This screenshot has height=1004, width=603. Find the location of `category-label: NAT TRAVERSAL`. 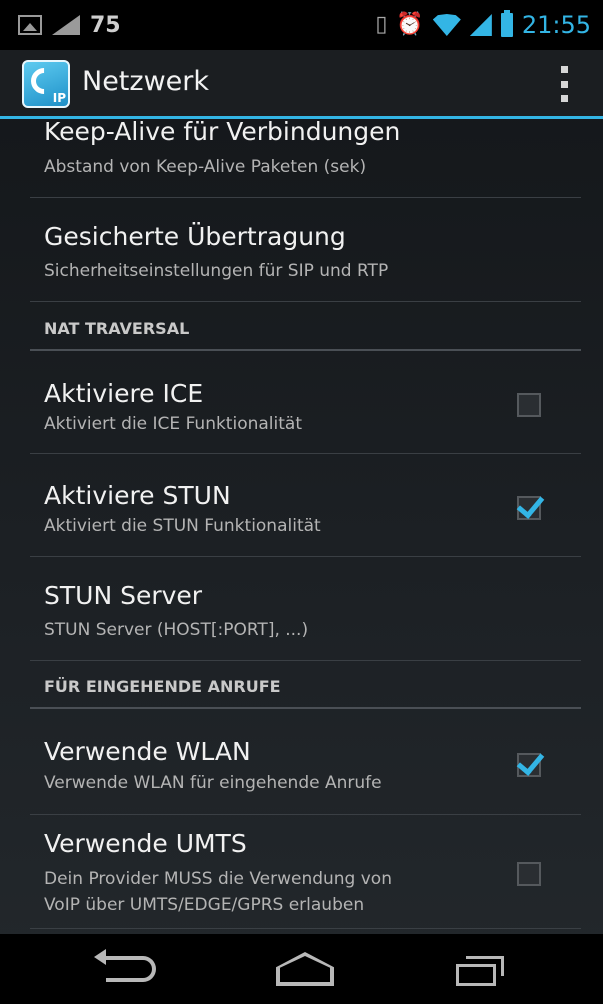

category-label: NAT TRAVERSAL is located at coordinates (117, 328).